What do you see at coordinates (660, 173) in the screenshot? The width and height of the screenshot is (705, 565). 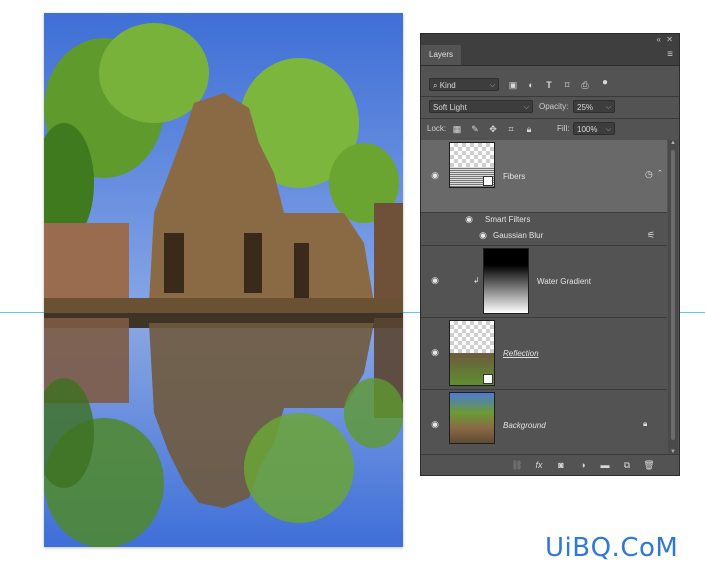 I see `chevron-up-icon: ⌃` at bounding box center [660, 173].